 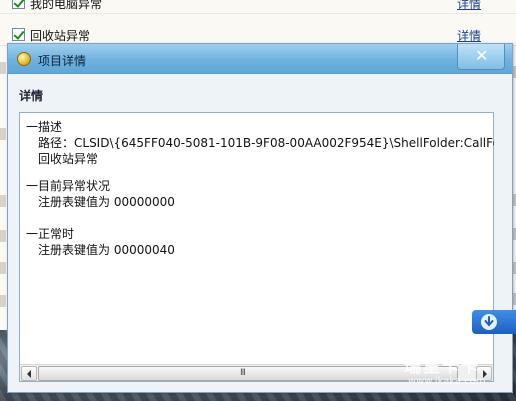 I want to click on dialog-titlebar: 项目详情 ✕, so click(x=260, y=59).